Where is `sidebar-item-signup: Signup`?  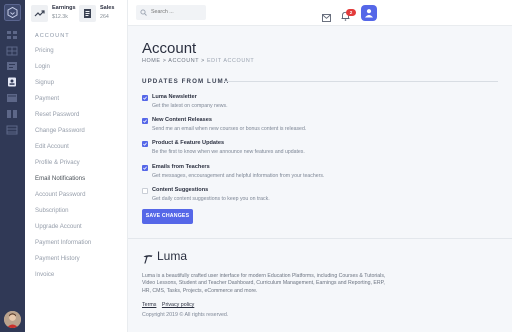
sidebar-item-signup: Signup is located at coordinates (44, 82).